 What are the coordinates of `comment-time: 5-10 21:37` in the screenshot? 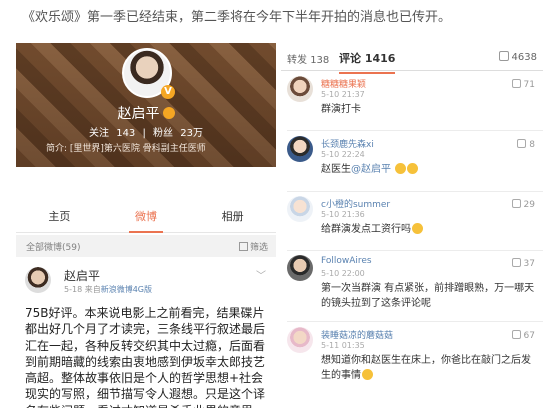 It's located at (343, 94).